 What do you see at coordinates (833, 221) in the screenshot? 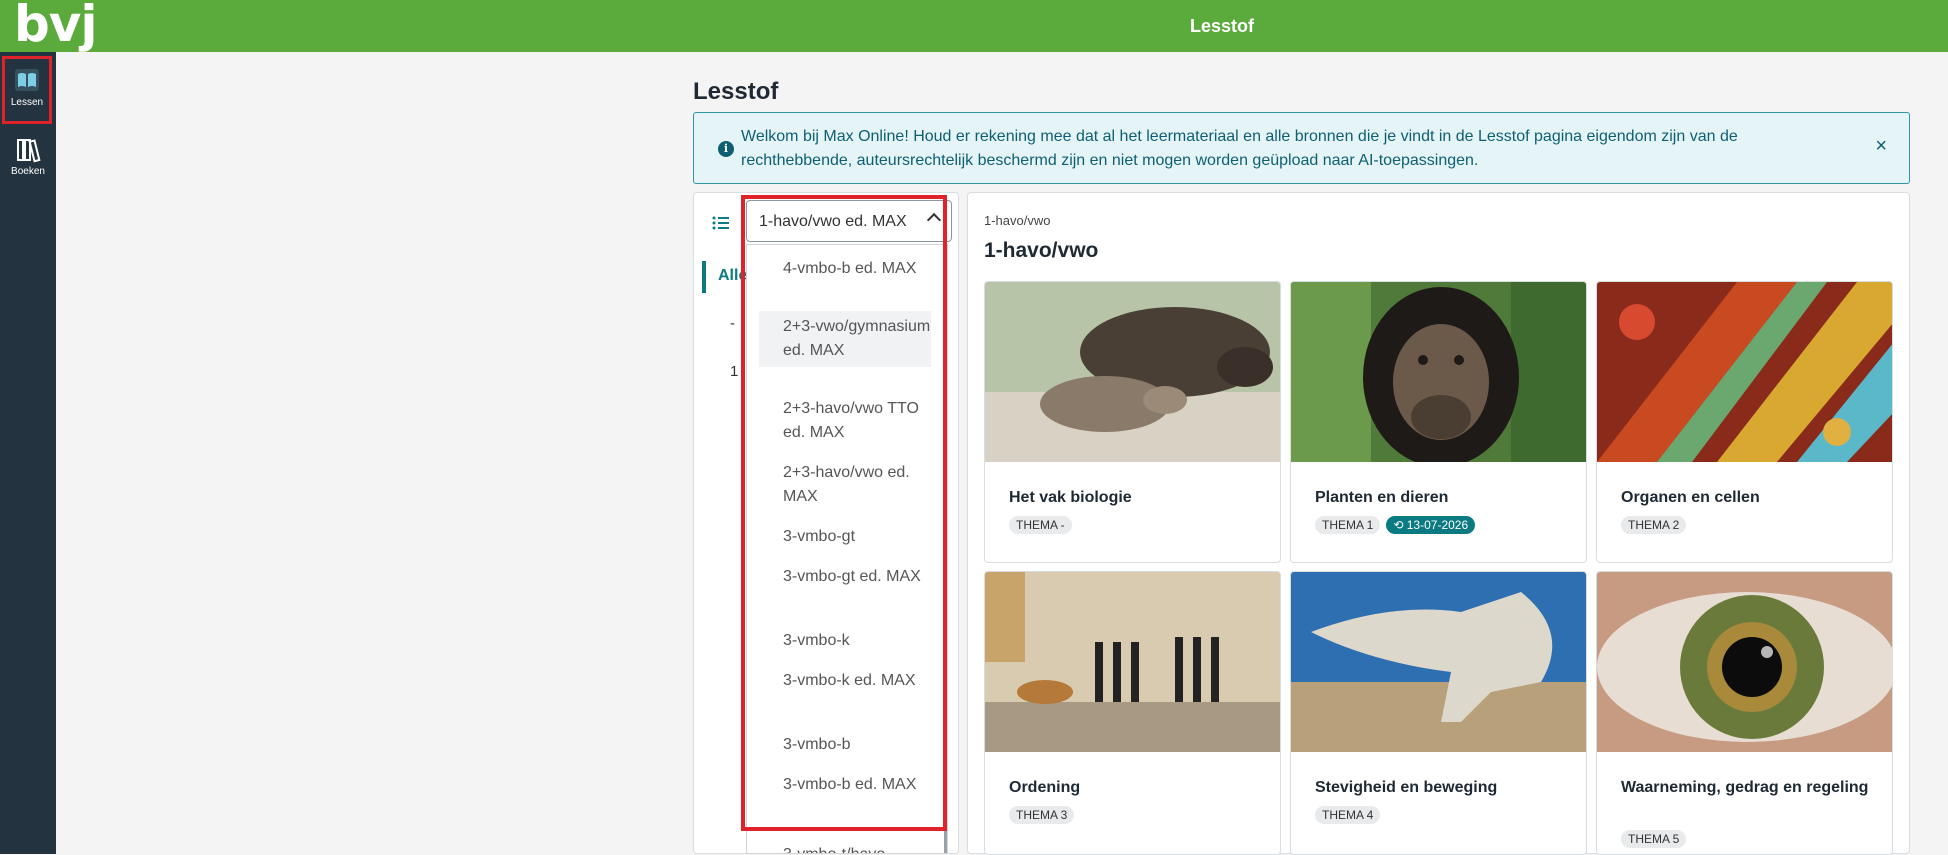
I see `select-value: 1-havo/vwo ed. MAX` at bounding box center [833, 221].